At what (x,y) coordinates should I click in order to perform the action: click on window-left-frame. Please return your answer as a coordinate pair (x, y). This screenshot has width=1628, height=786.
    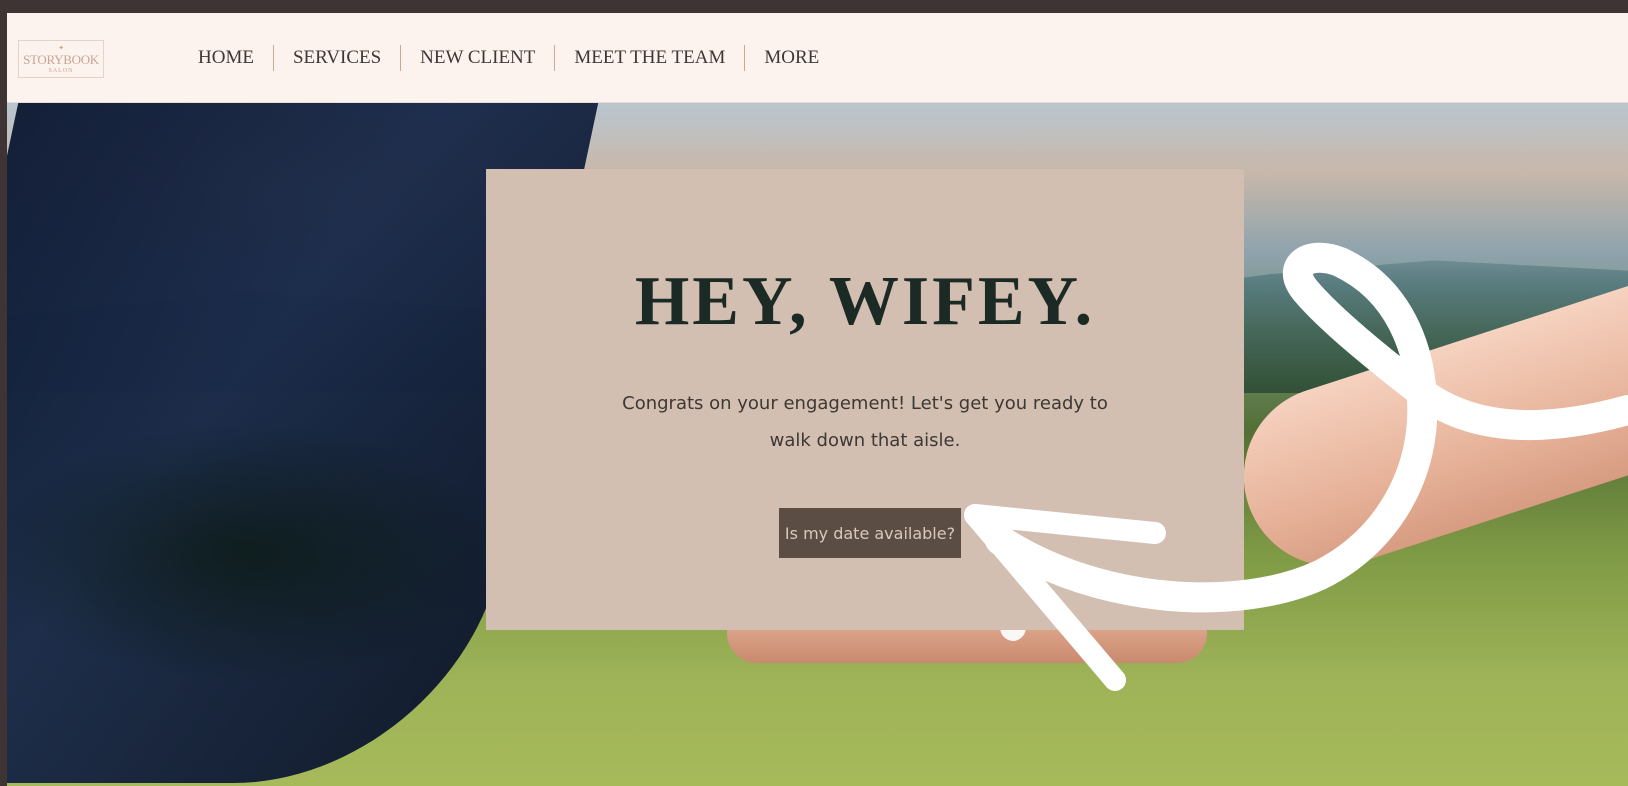
    Looking at the image, I should click on (3, 393).